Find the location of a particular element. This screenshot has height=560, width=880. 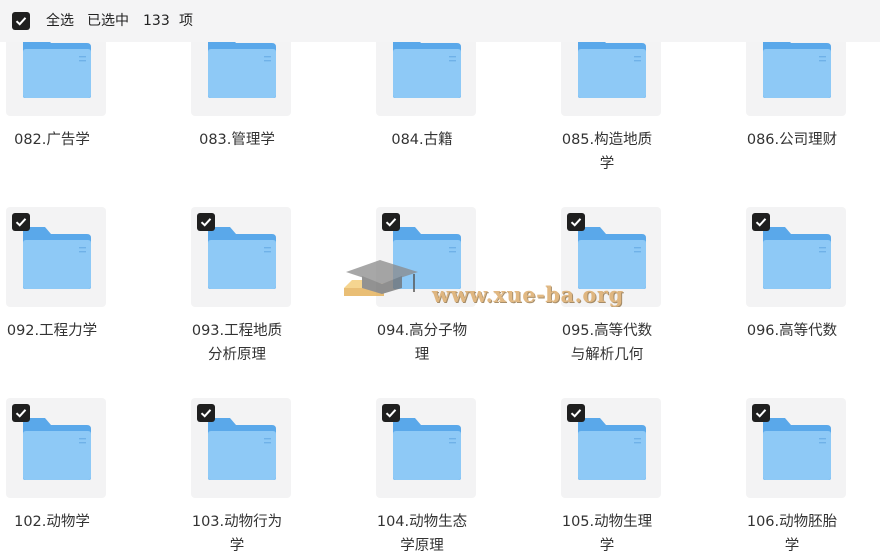

file-item: 083.管理学 is located at coordinates (237, 111).